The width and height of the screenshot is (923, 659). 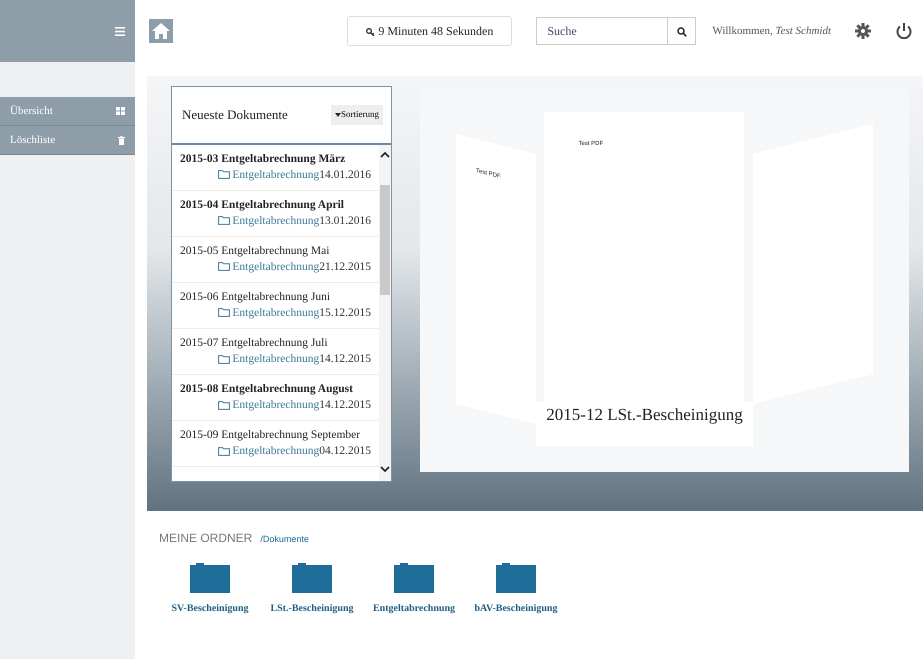 What do you see at coordinates (235, 115) in the screenshot?
I see `panel-title: Neueste Dokumente` at bounding box center [235, 115].